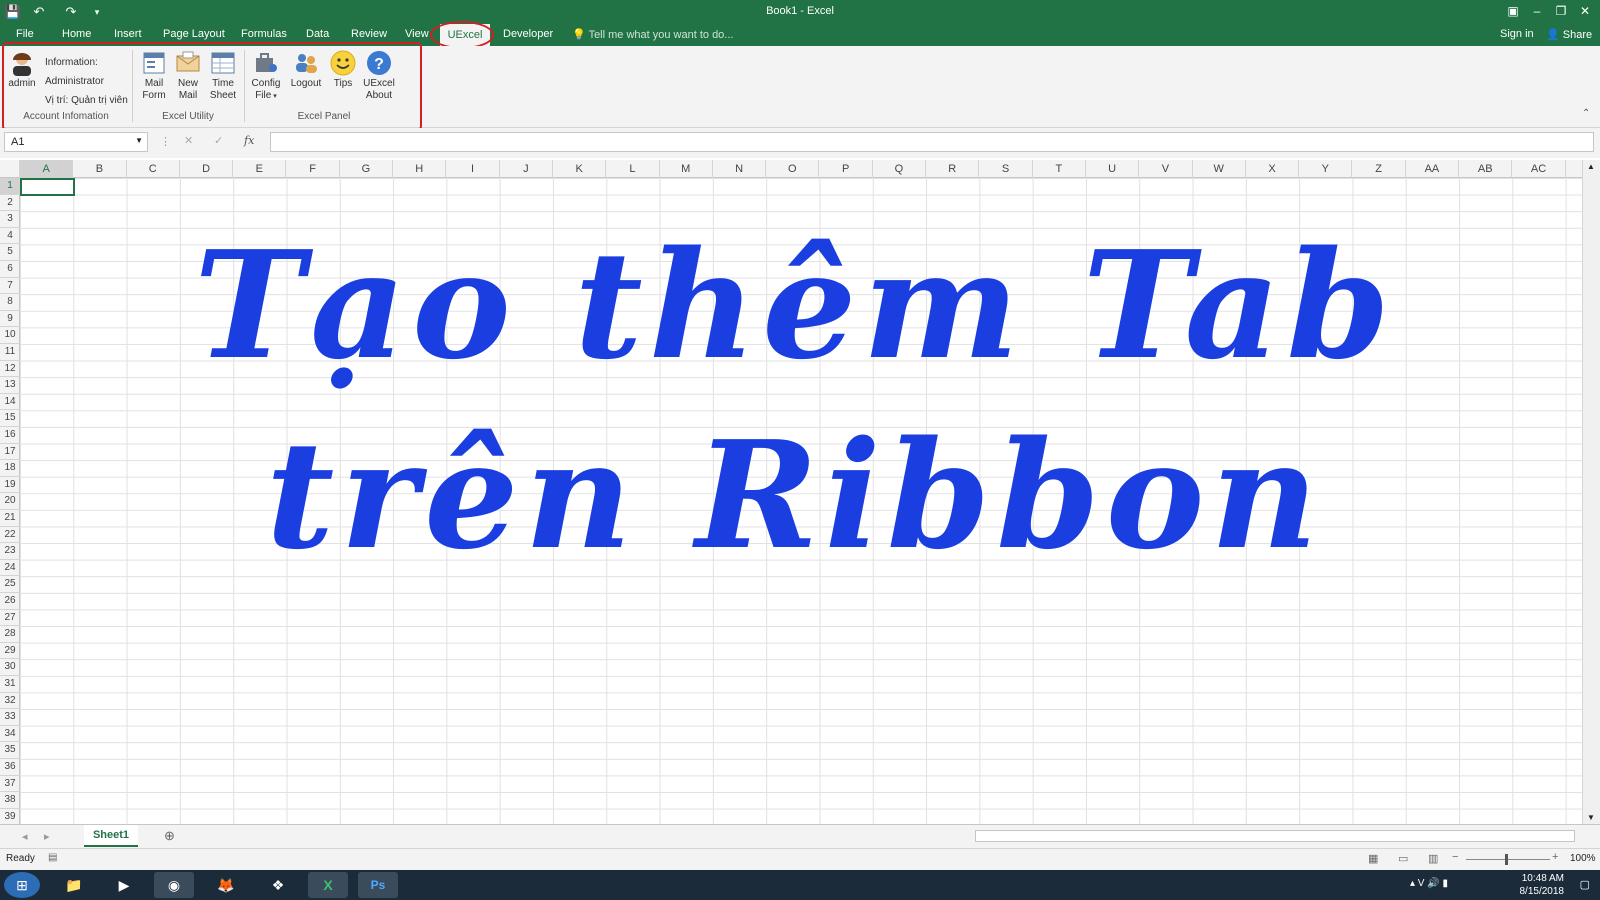 Image resolution: width=1600 pixels, height=900 pixels. What do you see at coordinates (686, 169) in the screenshot?
I see `column-header: M` at bounding box center [686, 169].